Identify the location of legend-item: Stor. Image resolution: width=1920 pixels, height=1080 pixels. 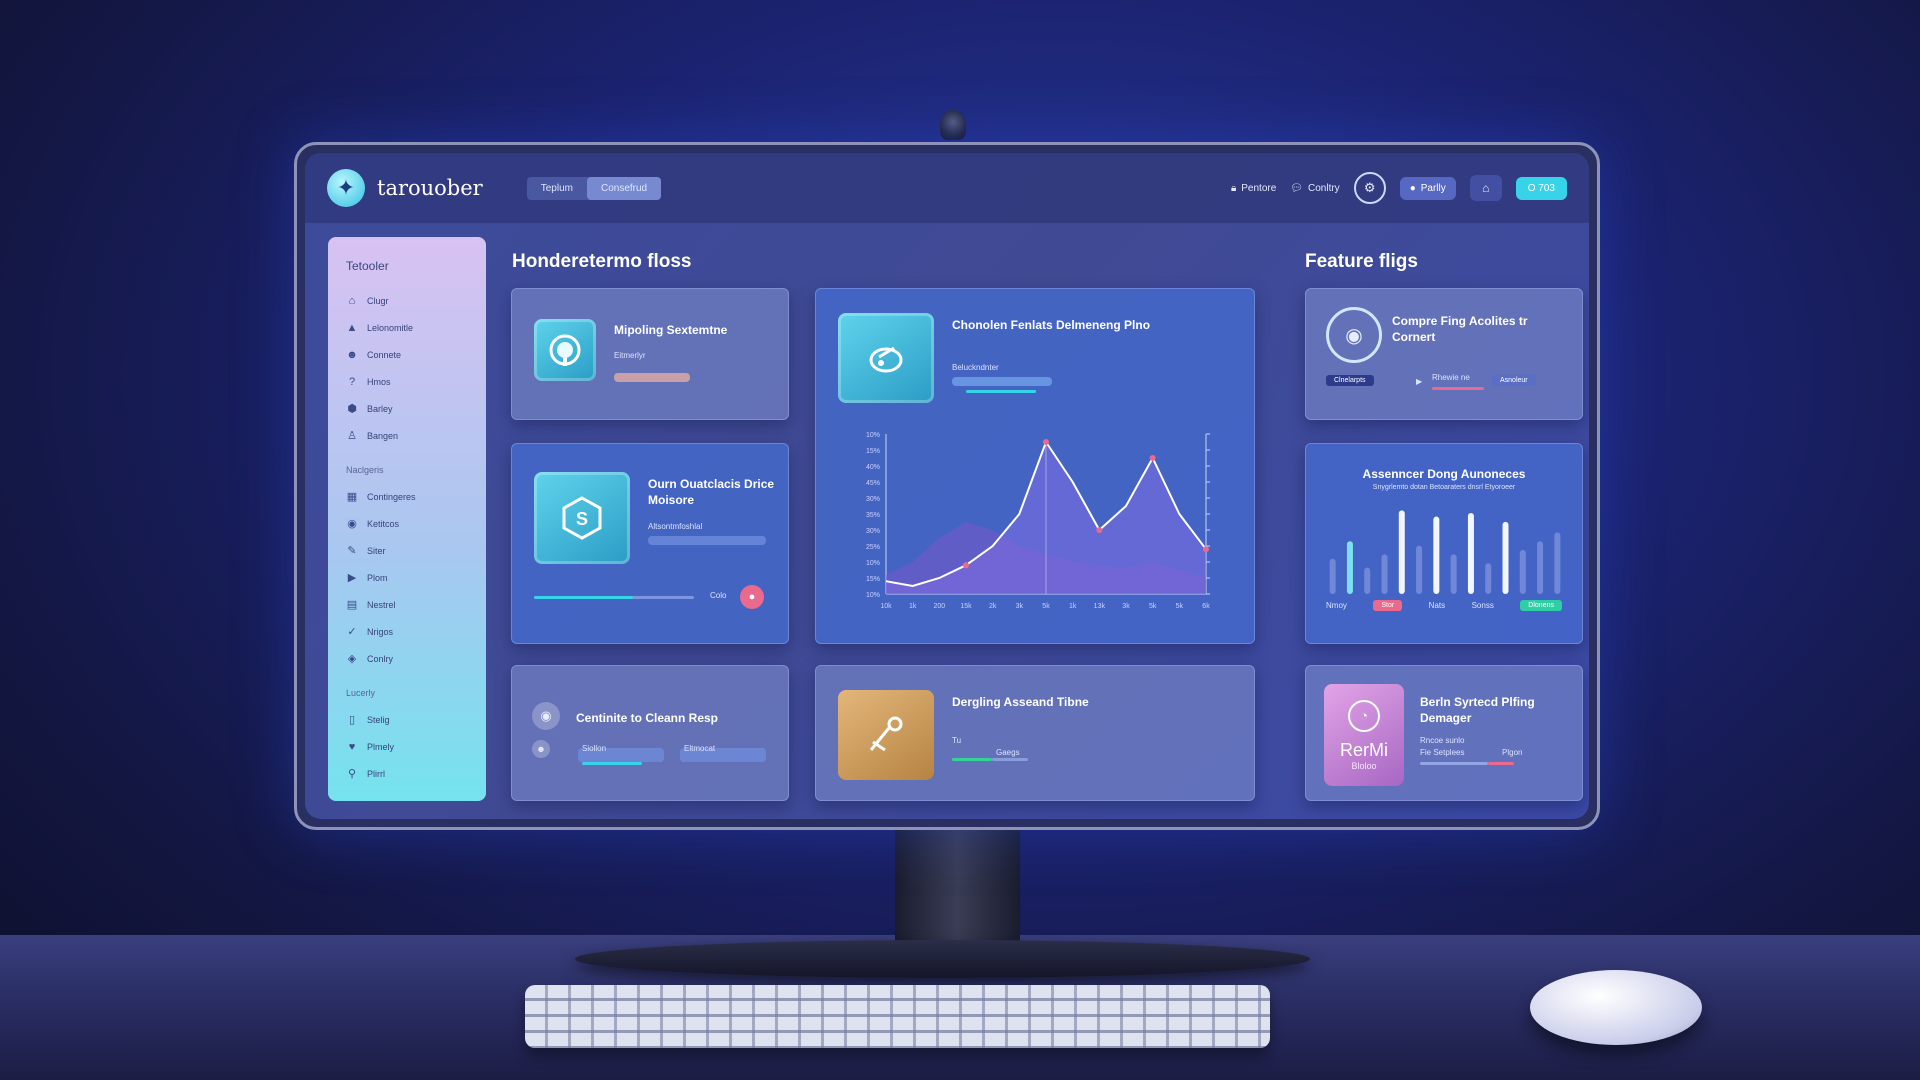
(1388, 605).